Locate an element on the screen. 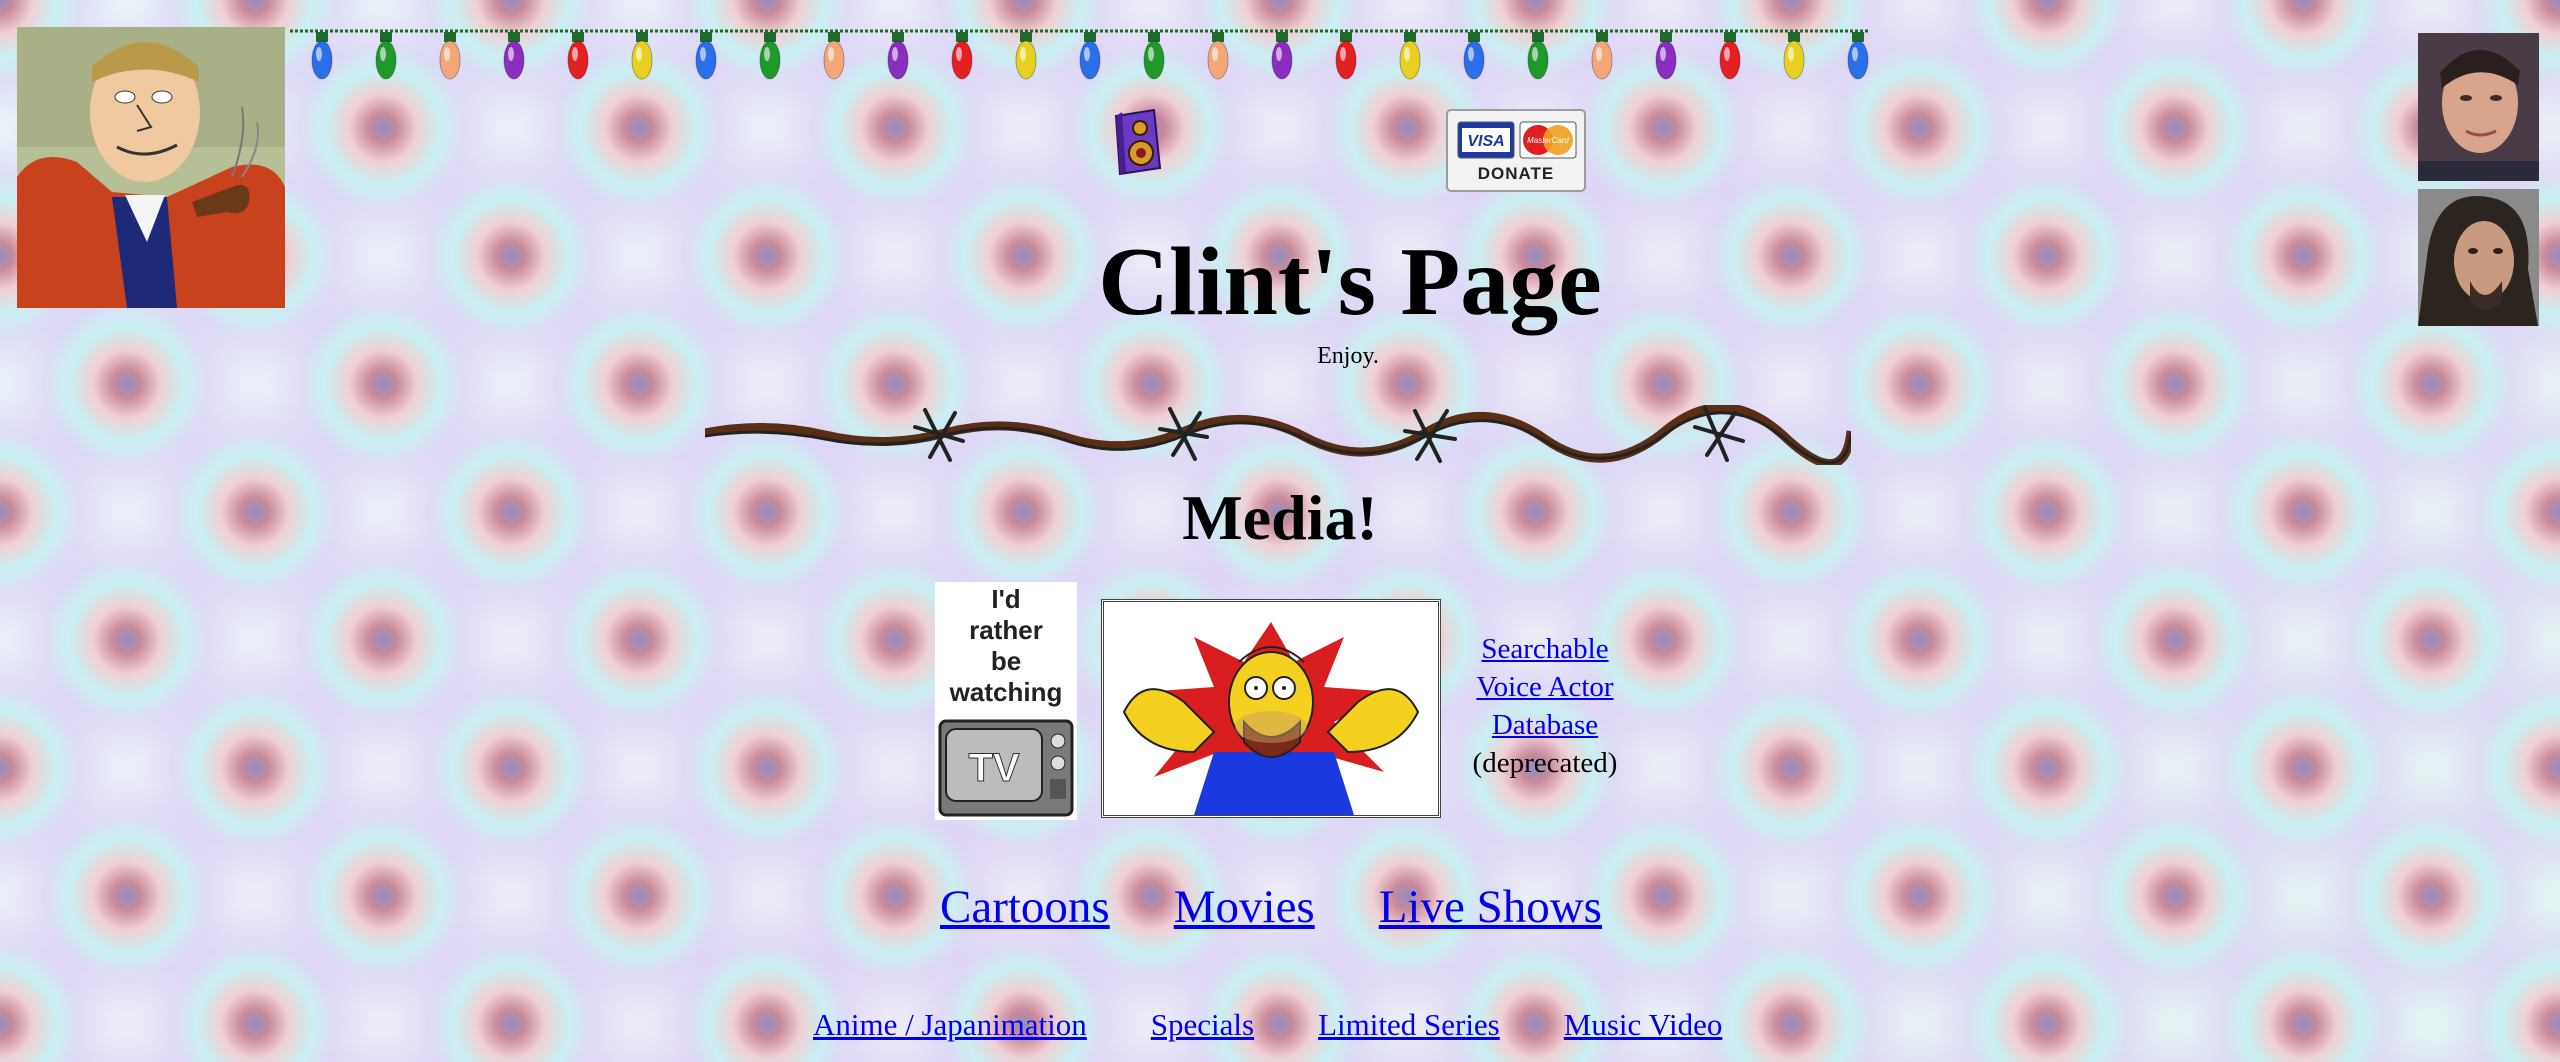 The image size is (2560, 1062). barbed-wire-divider is located at coordinates (1280, 435).